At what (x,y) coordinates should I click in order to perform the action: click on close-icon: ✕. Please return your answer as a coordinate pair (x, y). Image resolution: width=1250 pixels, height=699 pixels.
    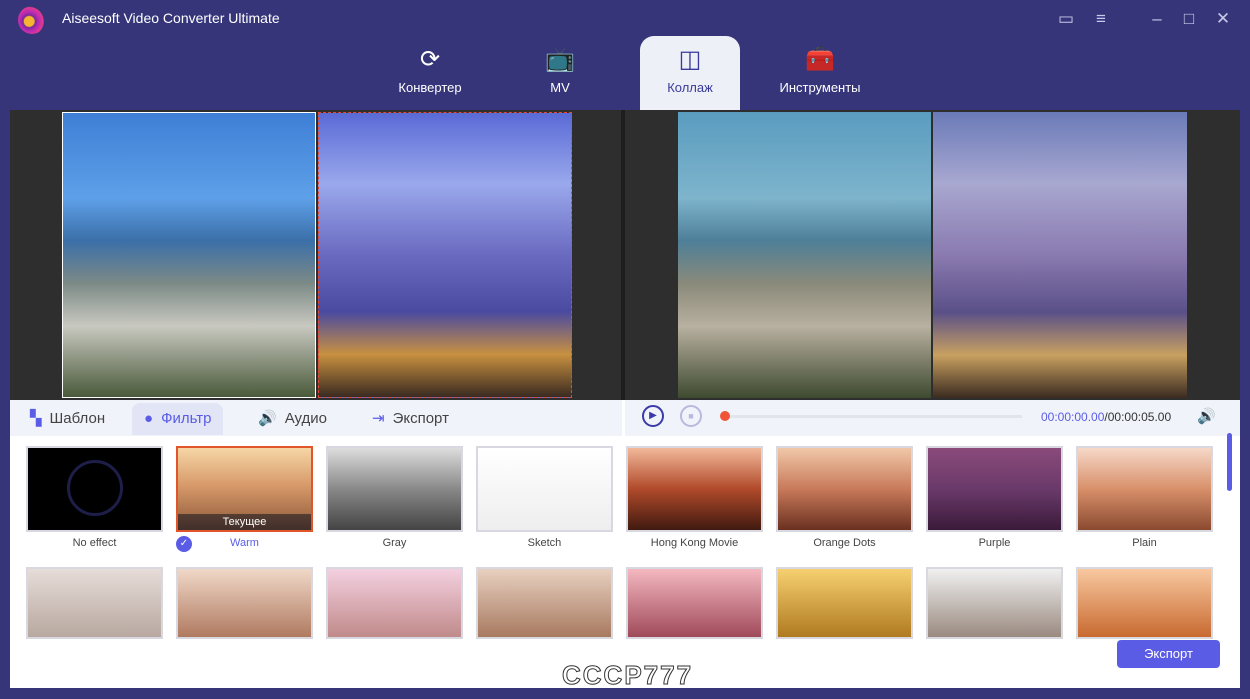
    Looking at the image, I should click on (1223, 19).